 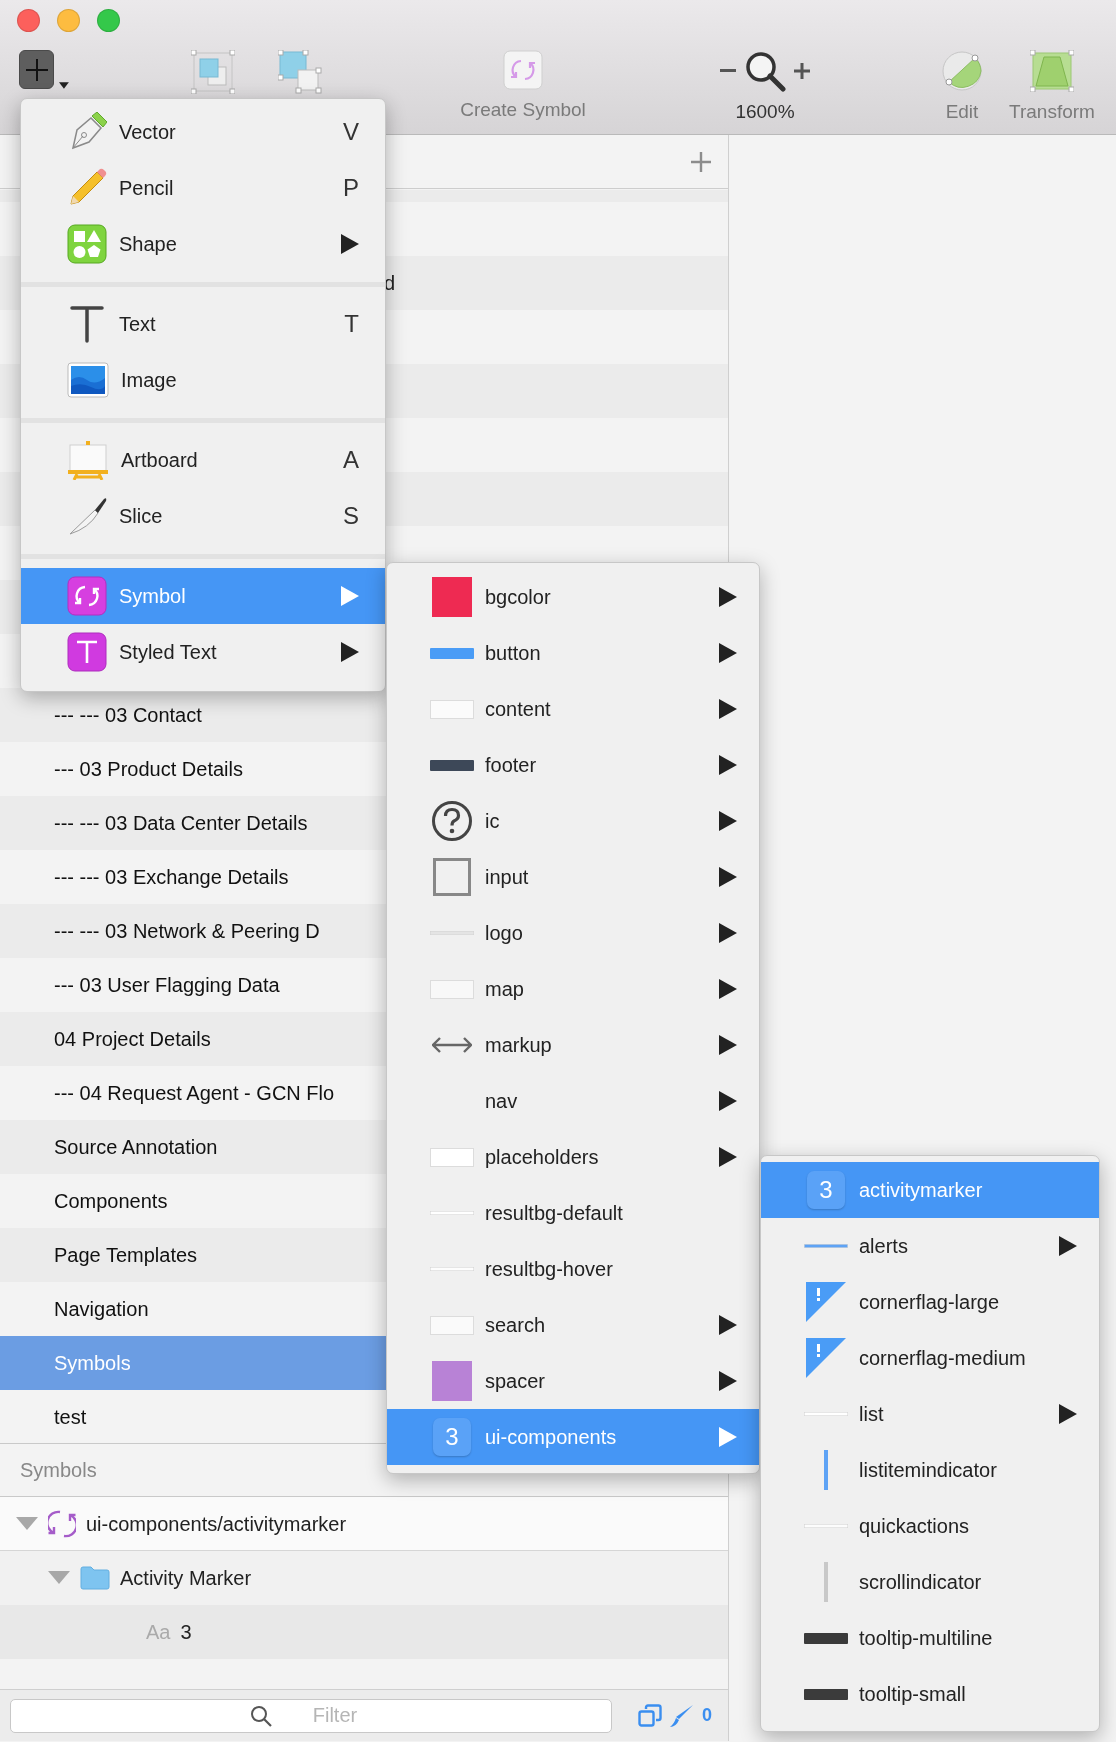 I want to click on shortcut-key: A, so click(x=351, y=460).